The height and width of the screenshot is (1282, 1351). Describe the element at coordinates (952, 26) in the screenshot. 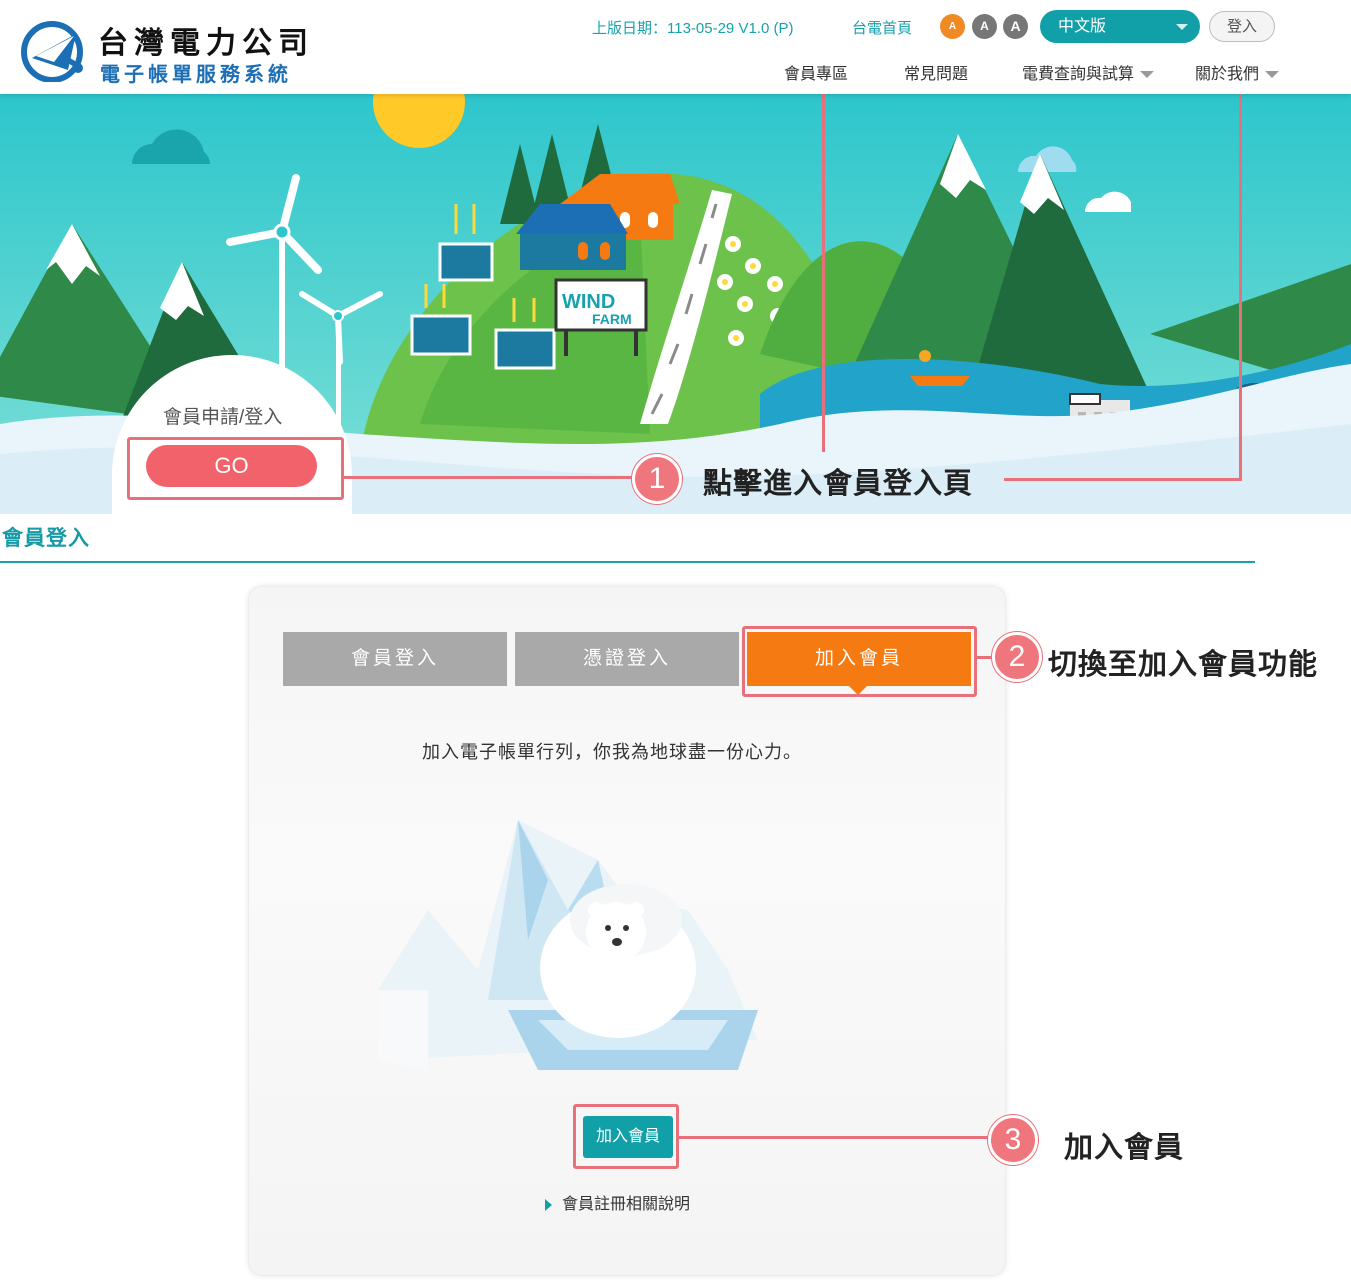

I see `font-size-small-button: A` at that location.